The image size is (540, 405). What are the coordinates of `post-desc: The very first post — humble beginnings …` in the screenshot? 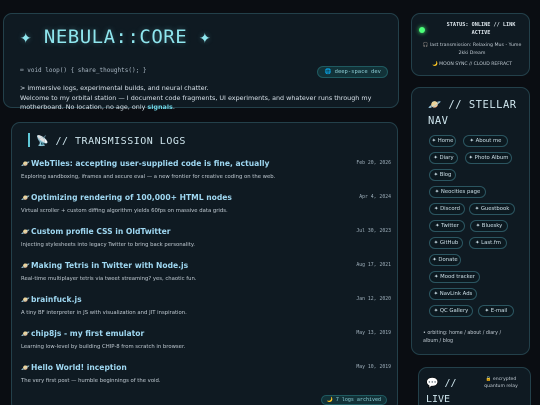 It's located at (91, 381).